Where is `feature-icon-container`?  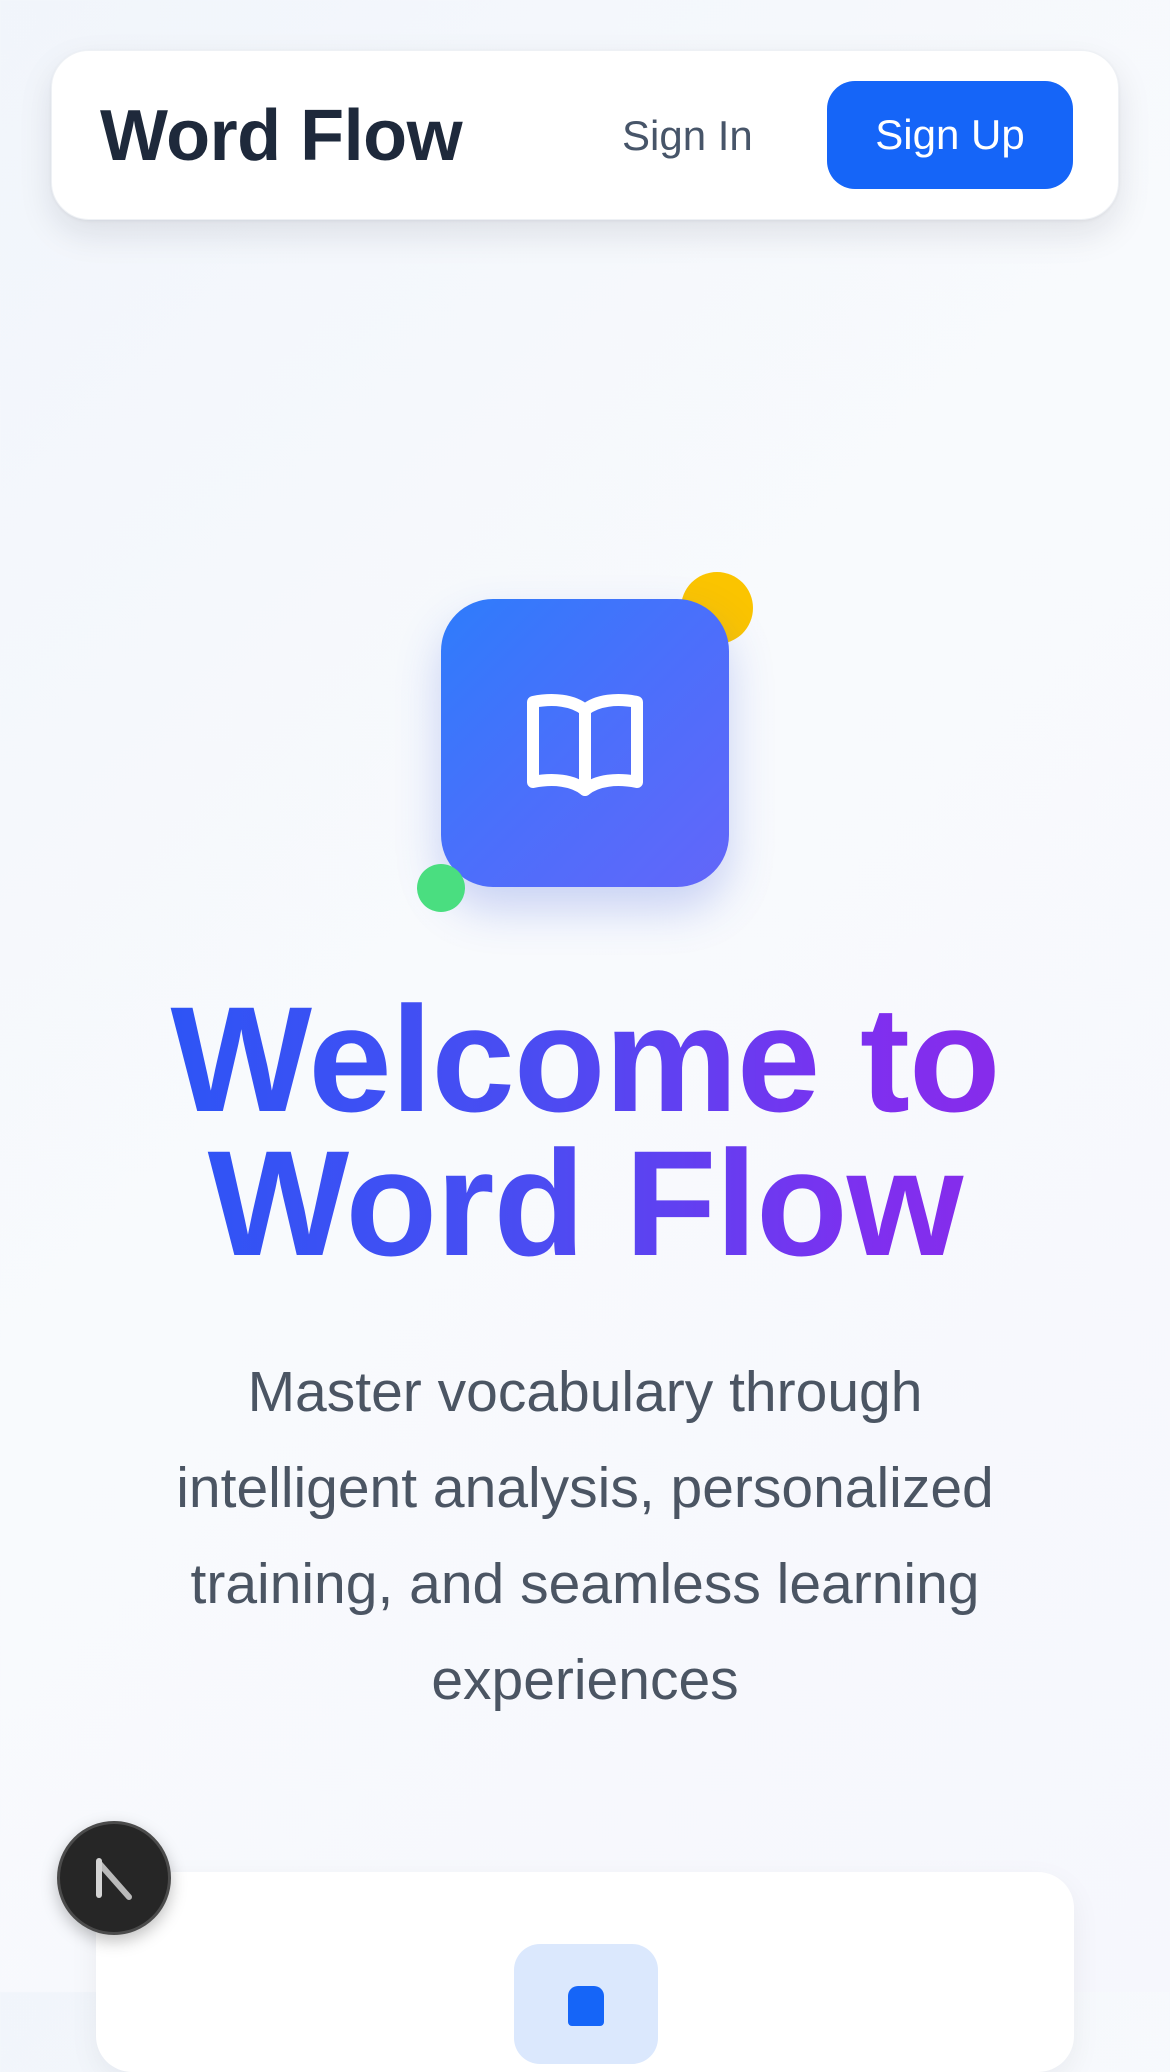
feature-icon-container is located at coordinates (586, 2004).